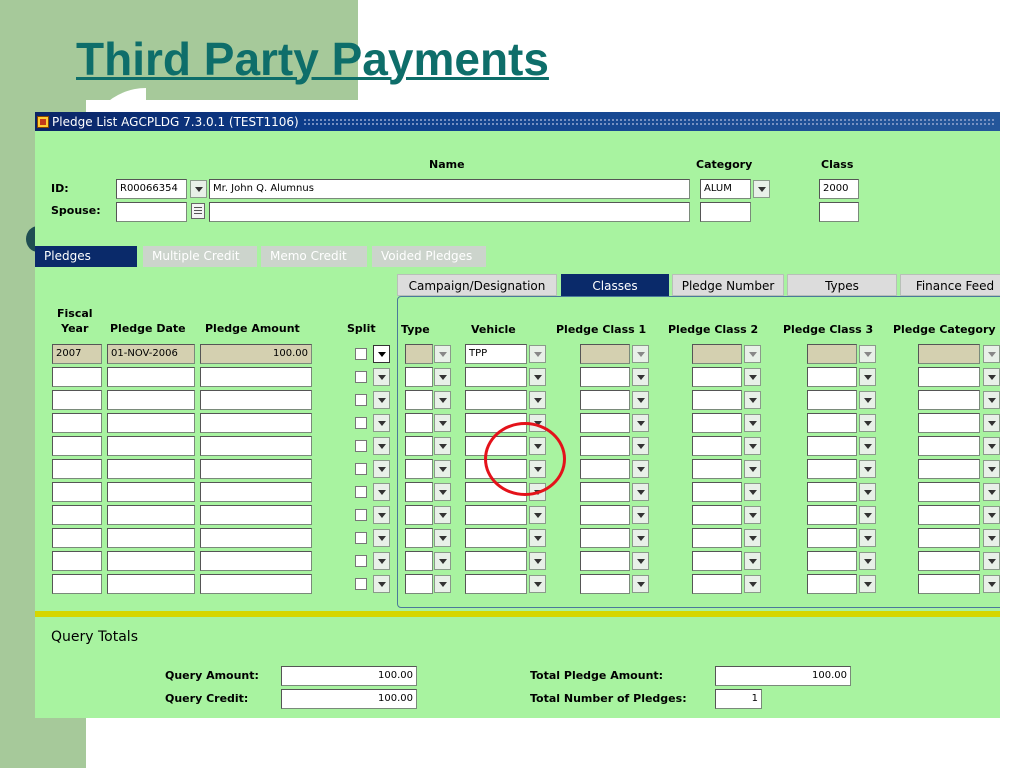  What do you see at coordinates (151, 212) in the screenshot?
I see `spouse-id-field` at bounding box center [151, 212].